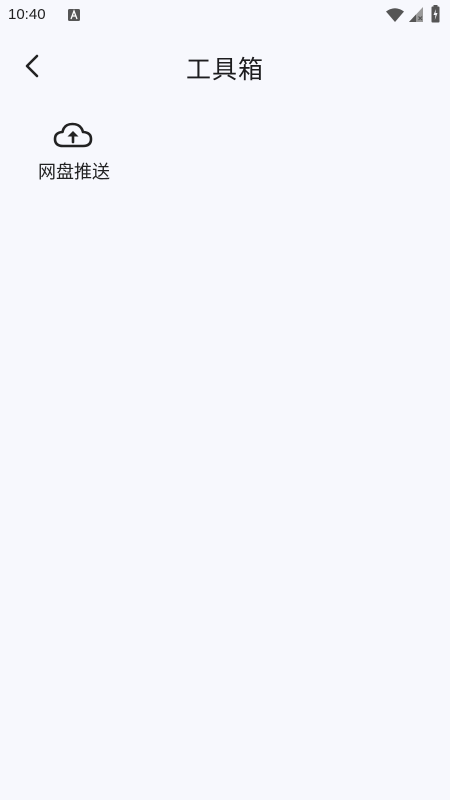 The width and height of the screenshot is (450, 800). What do you see at coordinates (395, 15) in the screenshot?
I see `wifi-icon` at bounding box center [395, 15].